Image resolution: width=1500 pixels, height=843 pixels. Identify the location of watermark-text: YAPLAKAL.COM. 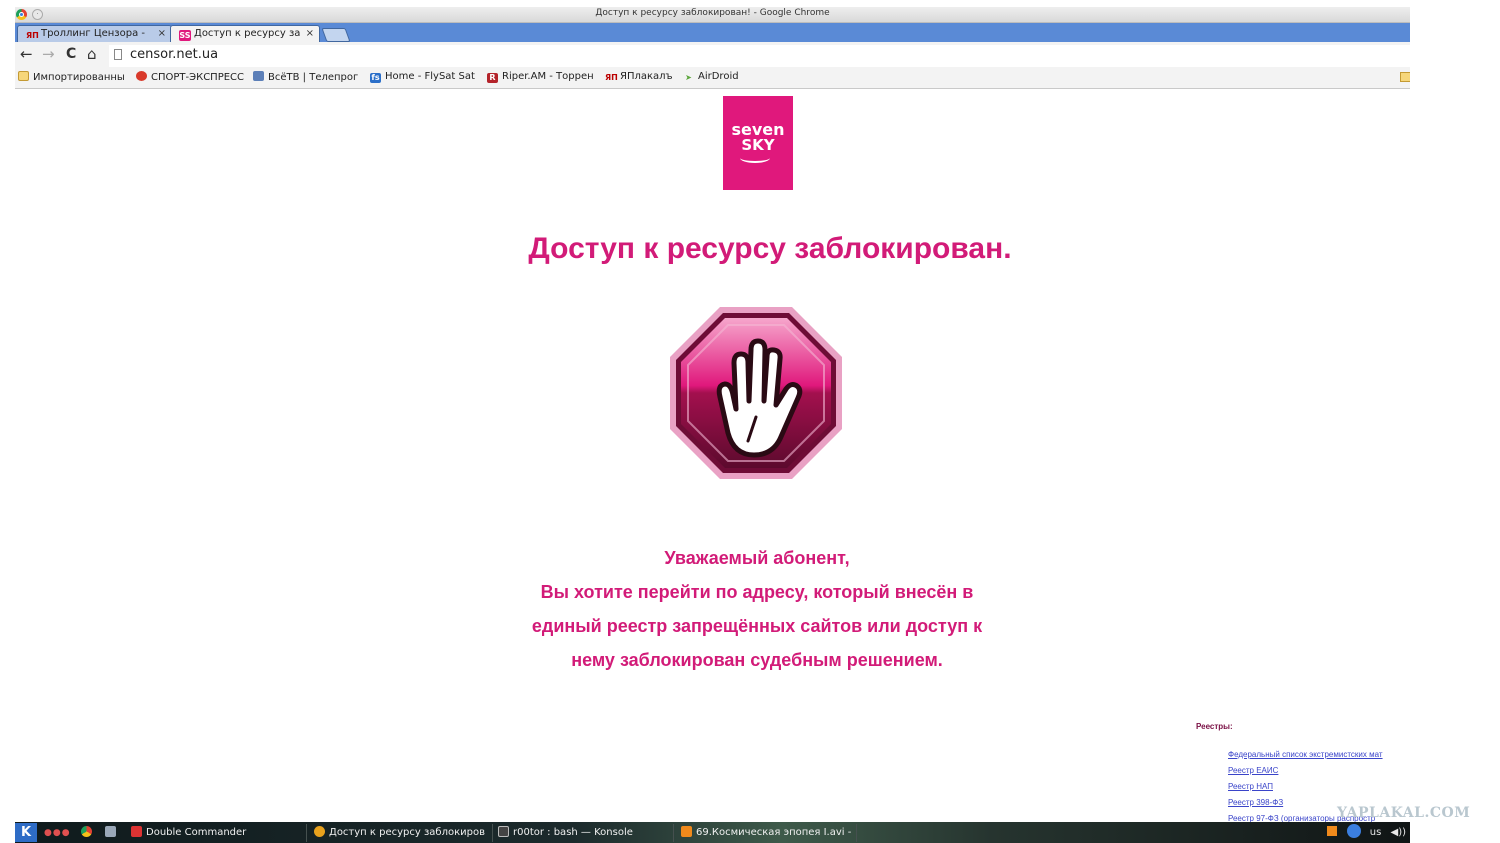
(1404, 813).